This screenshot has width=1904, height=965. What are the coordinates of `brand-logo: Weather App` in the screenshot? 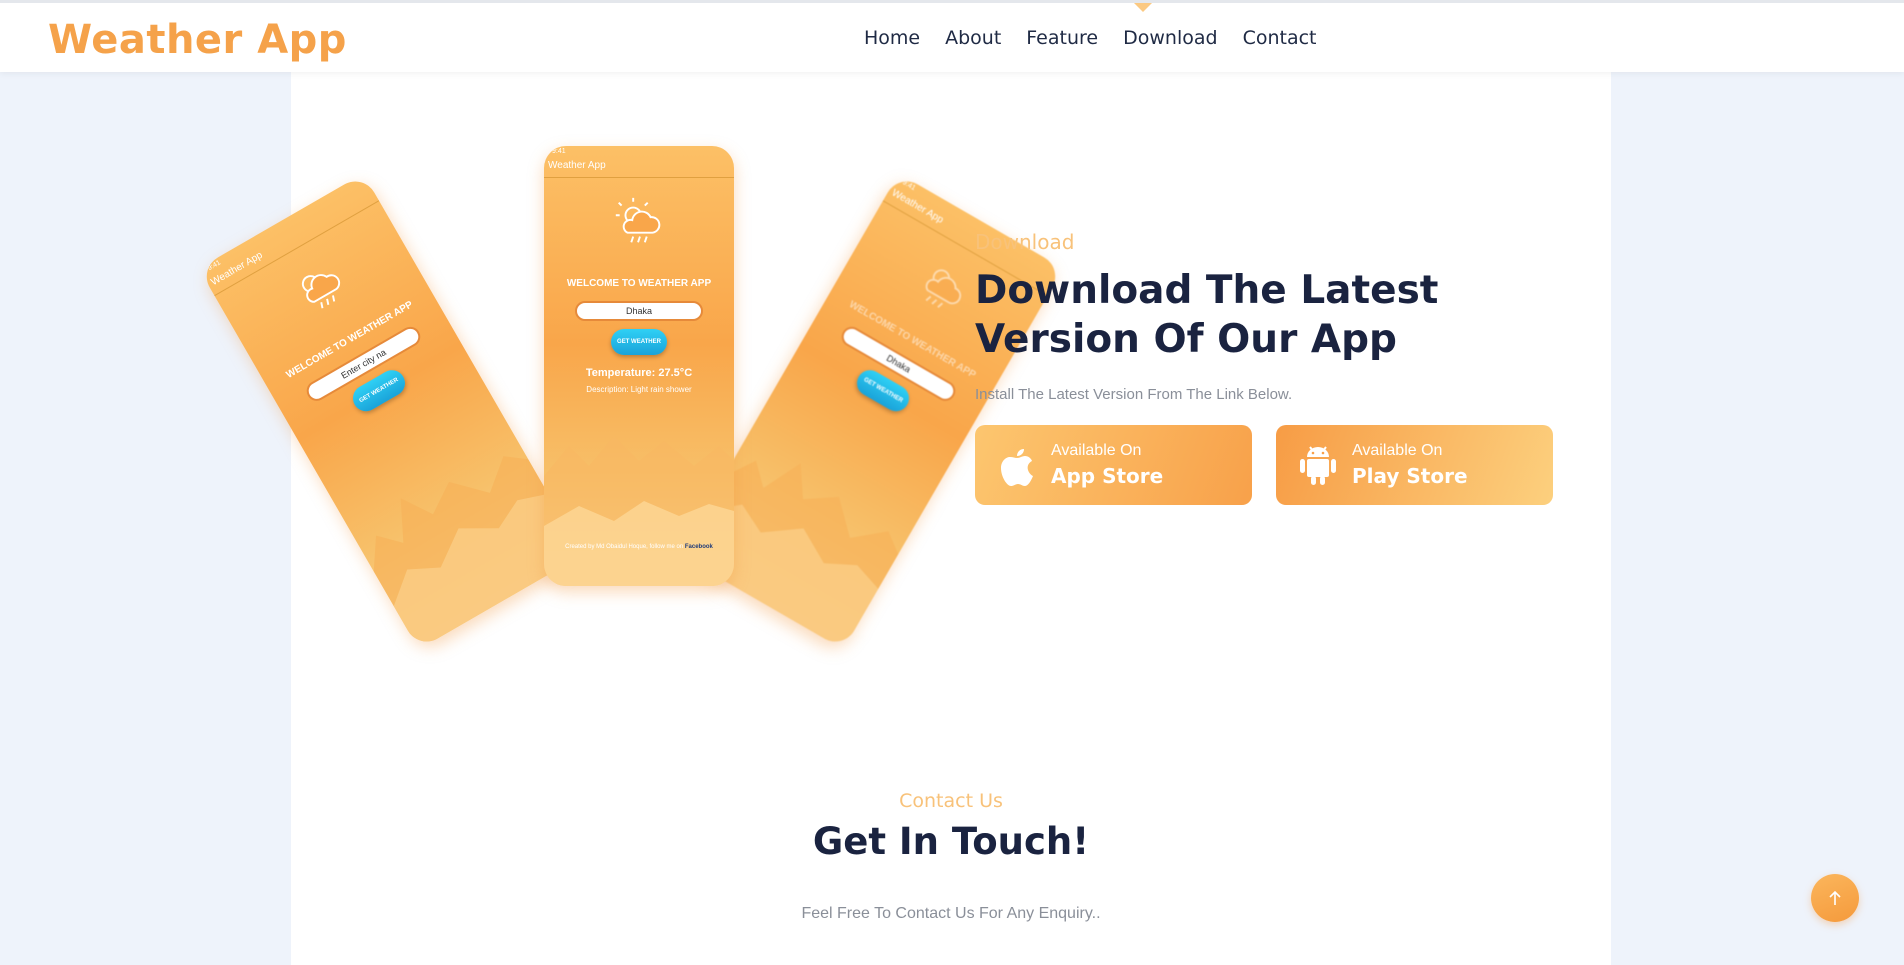 It's located at (197, 40).